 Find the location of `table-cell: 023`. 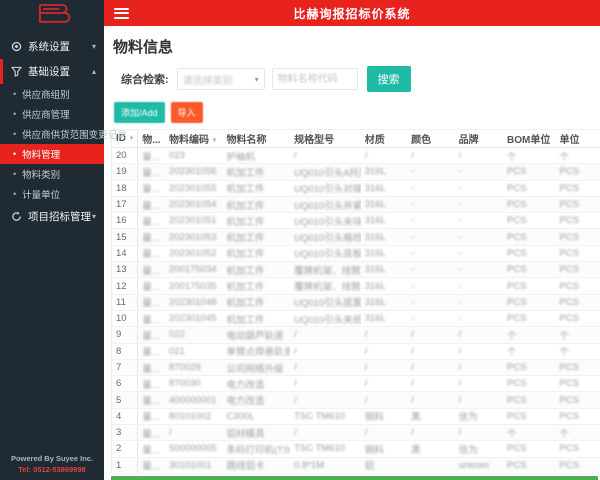

table-cell: 023 is located at coordinates (193, 156).